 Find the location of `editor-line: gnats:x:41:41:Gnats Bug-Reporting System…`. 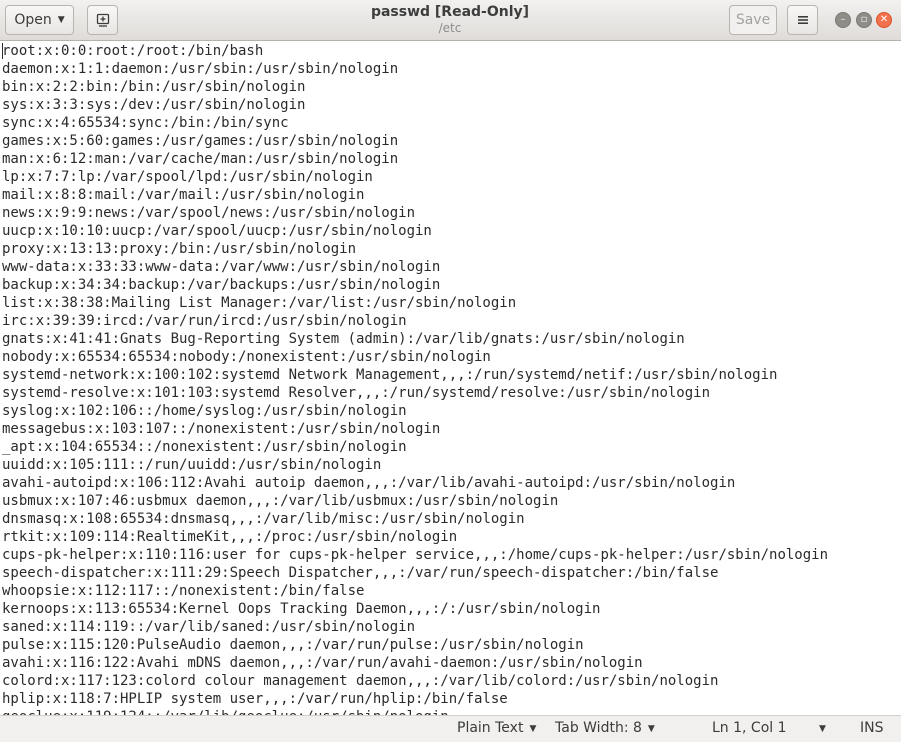

editor-line: gnats:x:41:41:Gnats Bug-Reporting System… is located at coordinates (343, 339).